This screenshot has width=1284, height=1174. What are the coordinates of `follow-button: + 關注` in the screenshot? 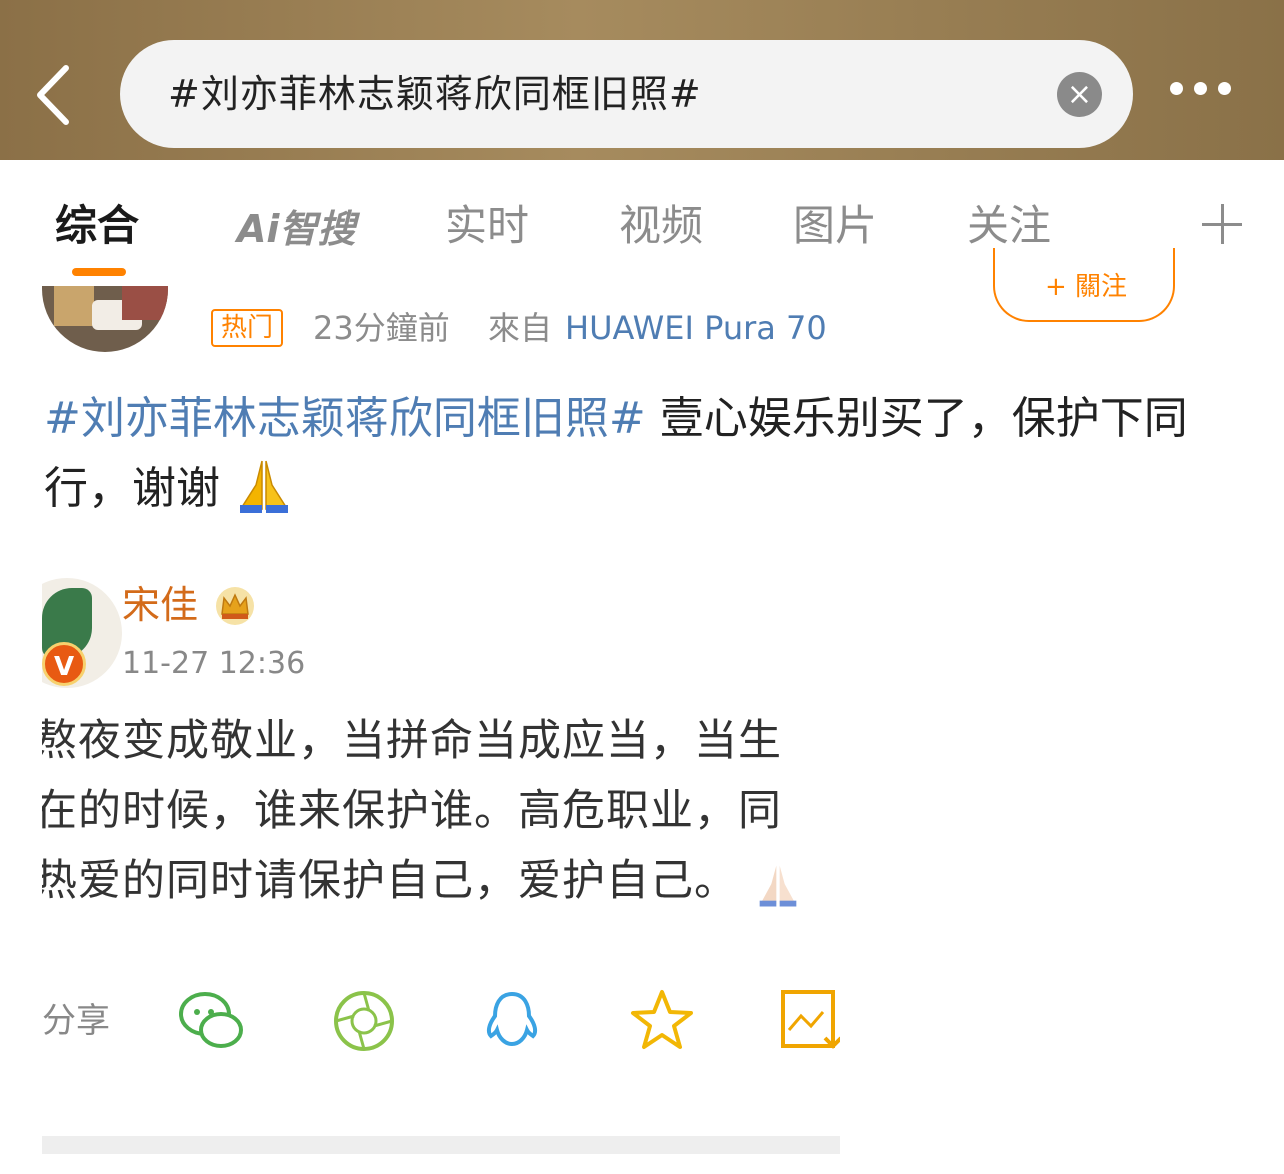 It's located at (1084, 285).